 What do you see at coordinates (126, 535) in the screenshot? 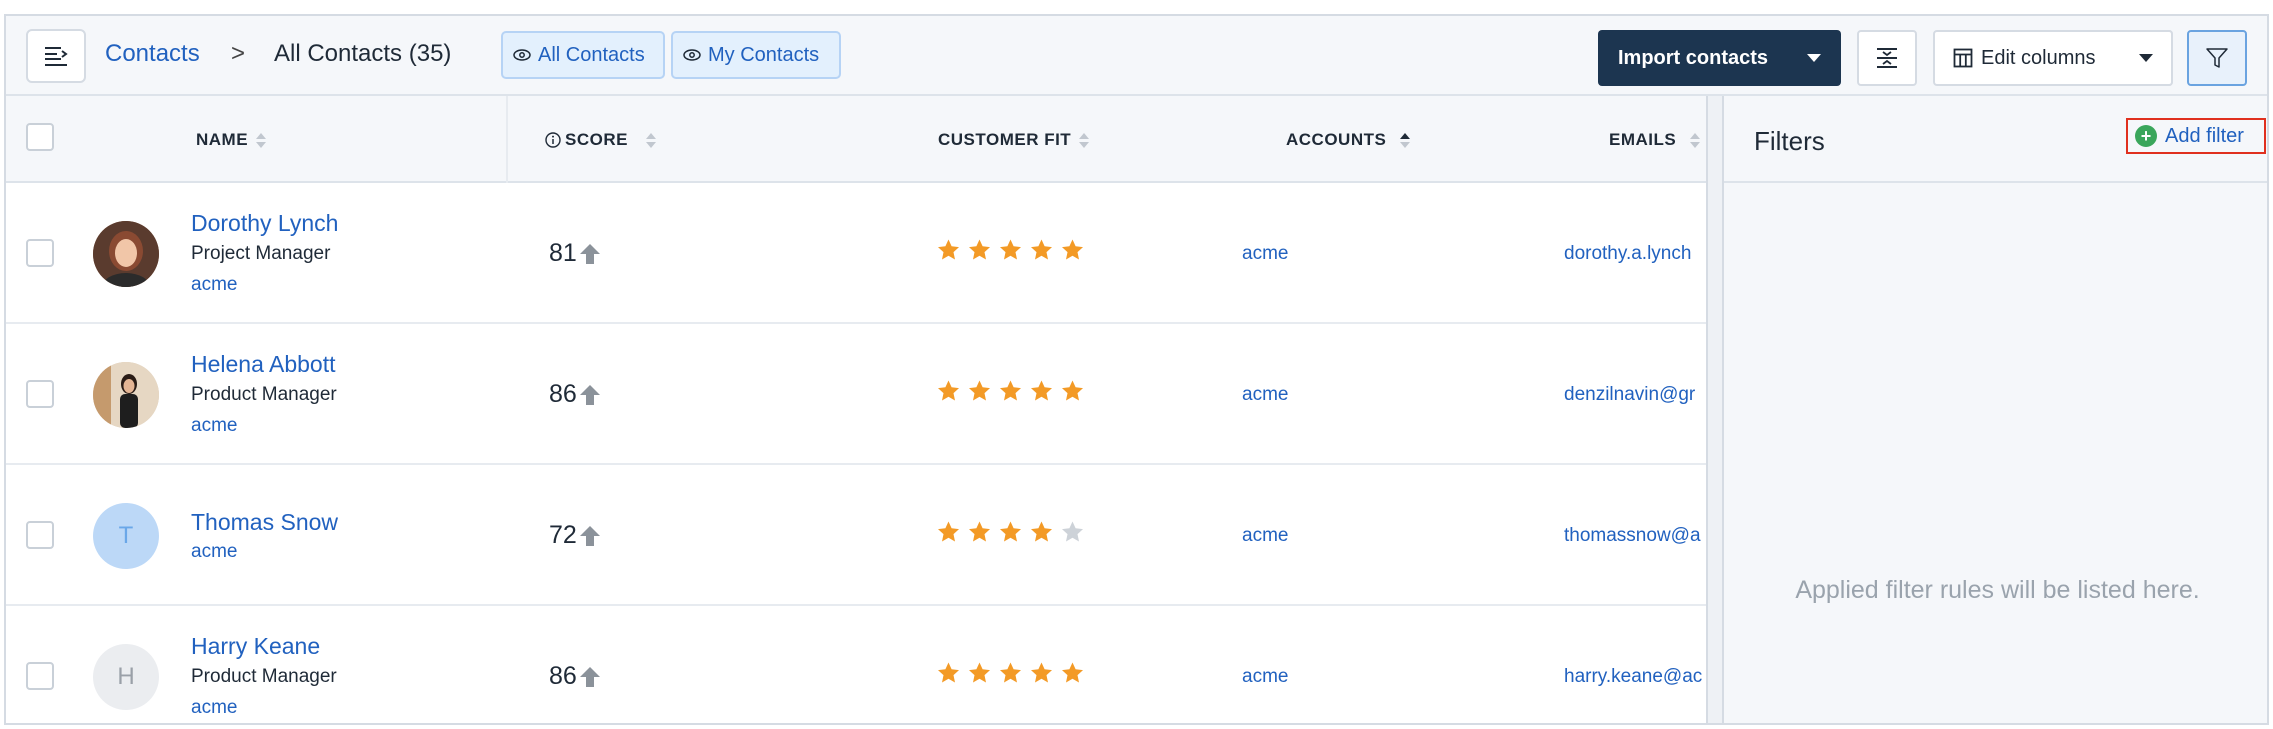
I see `avatar-initial: T` at bounding box center [126, 535].